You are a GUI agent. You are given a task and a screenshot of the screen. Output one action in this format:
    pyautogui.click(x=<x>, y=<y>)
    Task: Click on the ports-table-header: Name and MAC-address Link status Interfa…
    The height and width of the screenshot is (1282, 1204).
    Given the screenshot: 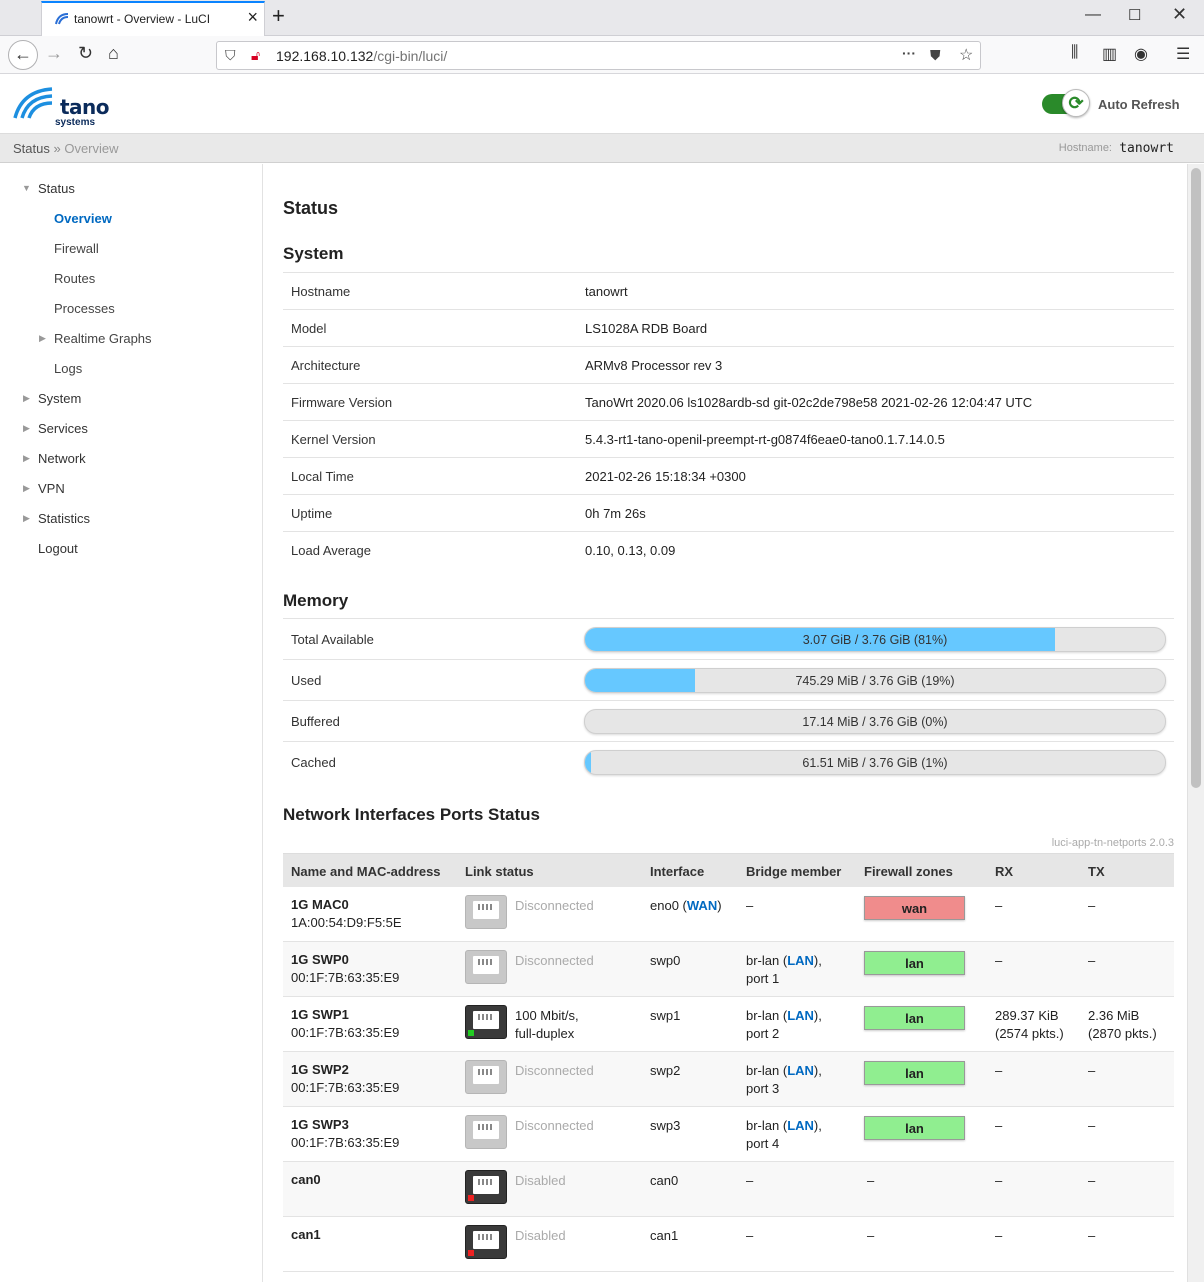 What is the action you would take?
    pyautogui.click(x=728, y=870)
    